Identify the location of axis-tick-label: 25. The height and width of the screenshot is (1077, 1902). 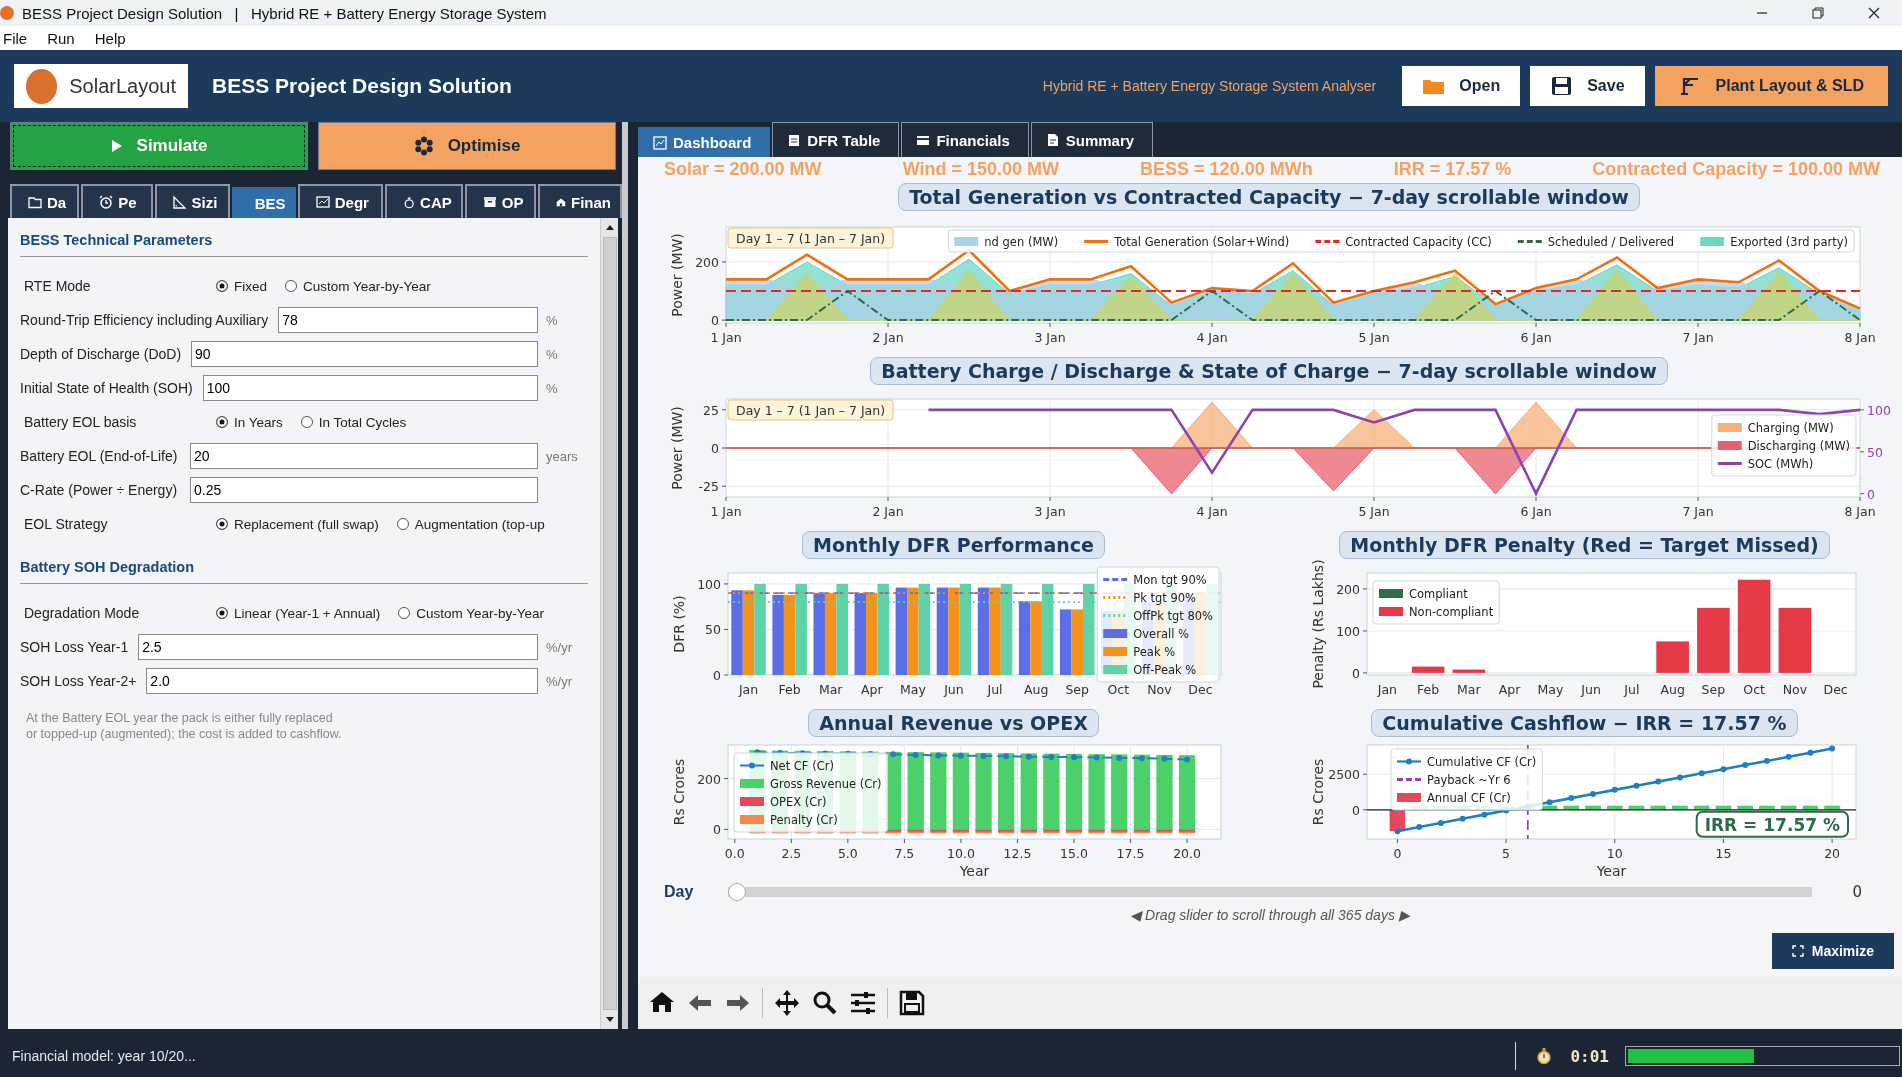
(711, 410).